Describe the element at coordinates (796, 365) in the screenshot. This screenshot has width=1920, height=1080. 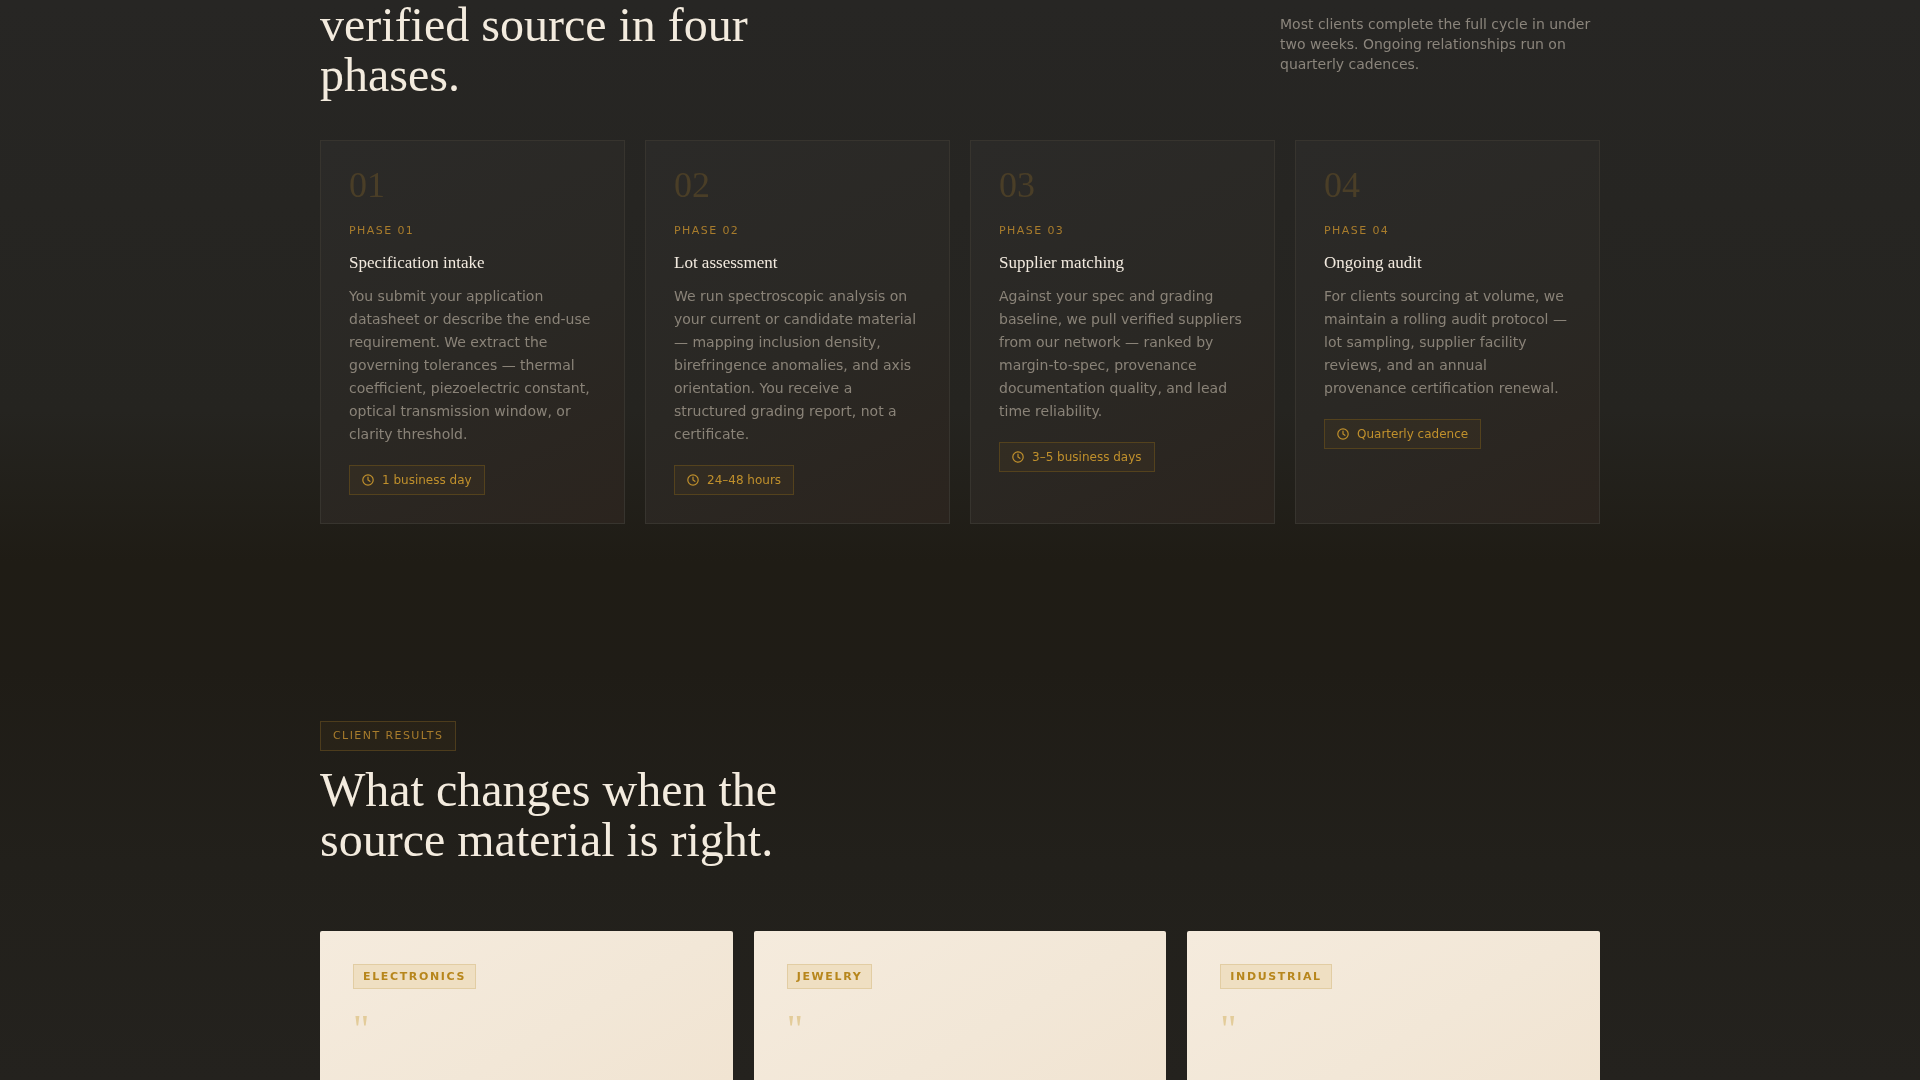
I see `phase-description: We run spectroscopic analysis on your current or candidate material — mapping inclusion density, birefringence anomalies, and axis orientation. You receive a structured grading report, not a certificate.` at that location.